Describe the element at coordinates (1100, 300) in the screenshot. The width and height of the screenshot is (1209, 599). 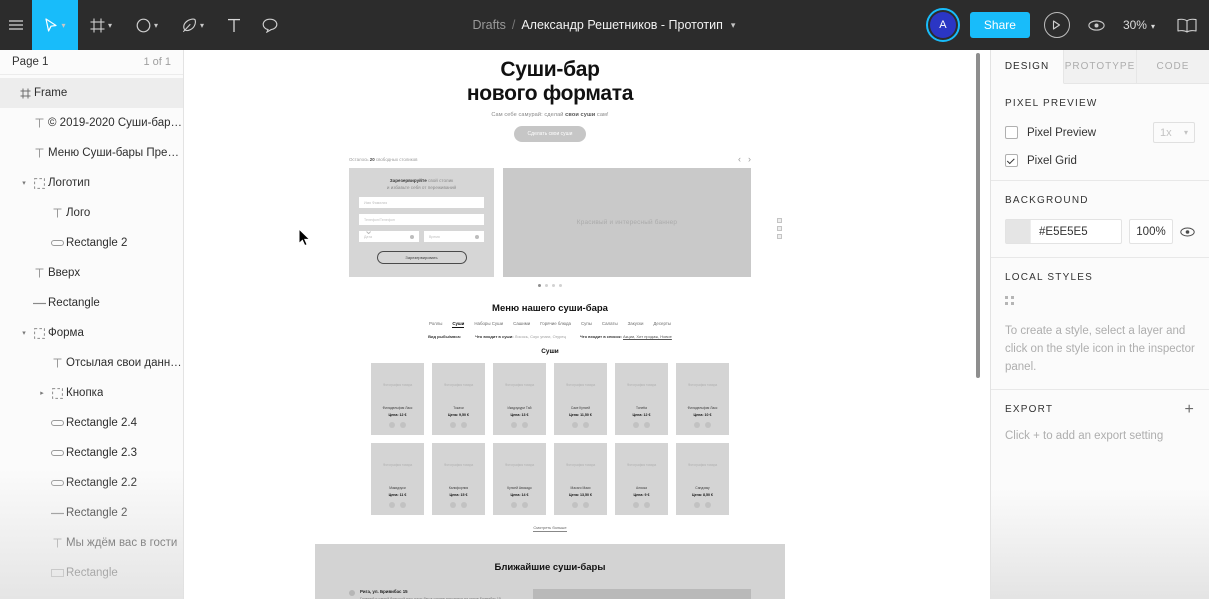
I see `four-dots-icon` at that location.